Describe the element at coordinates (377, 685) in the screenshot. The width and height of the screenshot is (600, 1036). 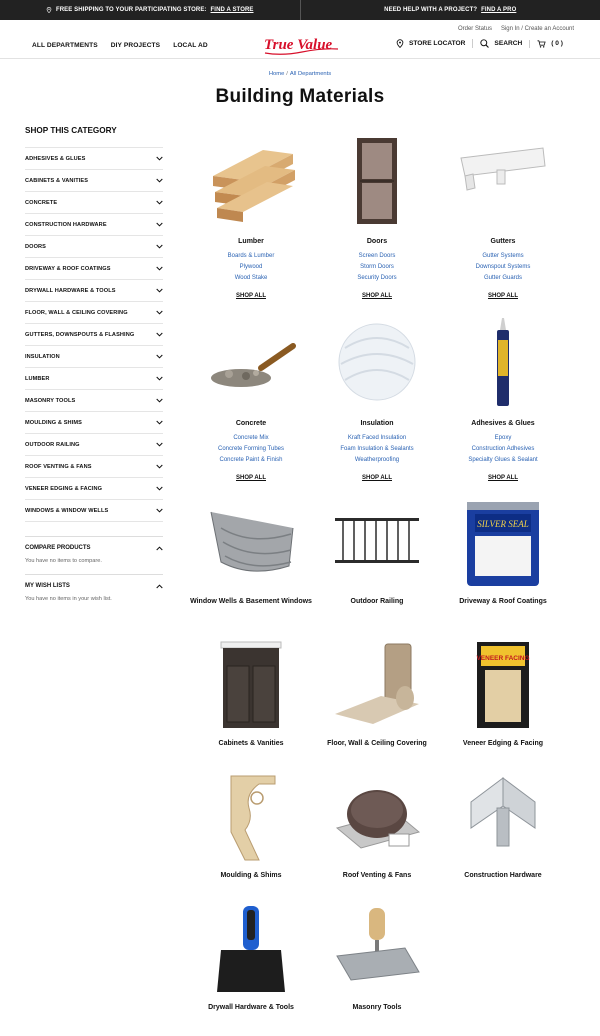
I see `floor-roll-image` at that location.